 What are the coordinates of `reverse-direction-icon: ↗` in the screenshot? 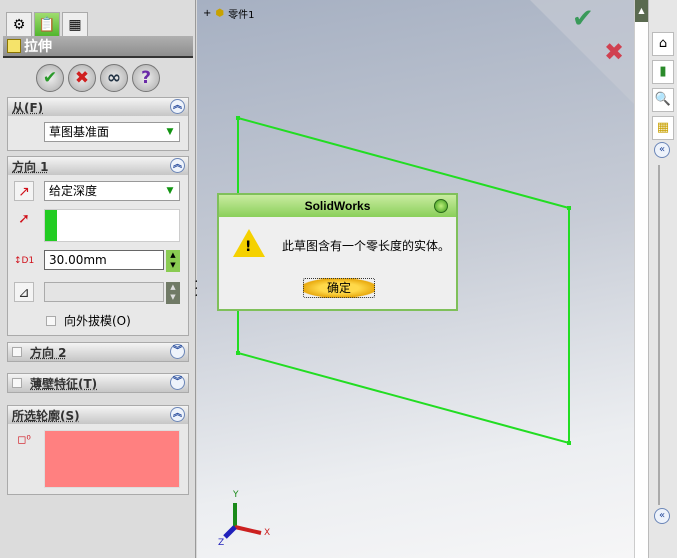 It's located at (24, 191).